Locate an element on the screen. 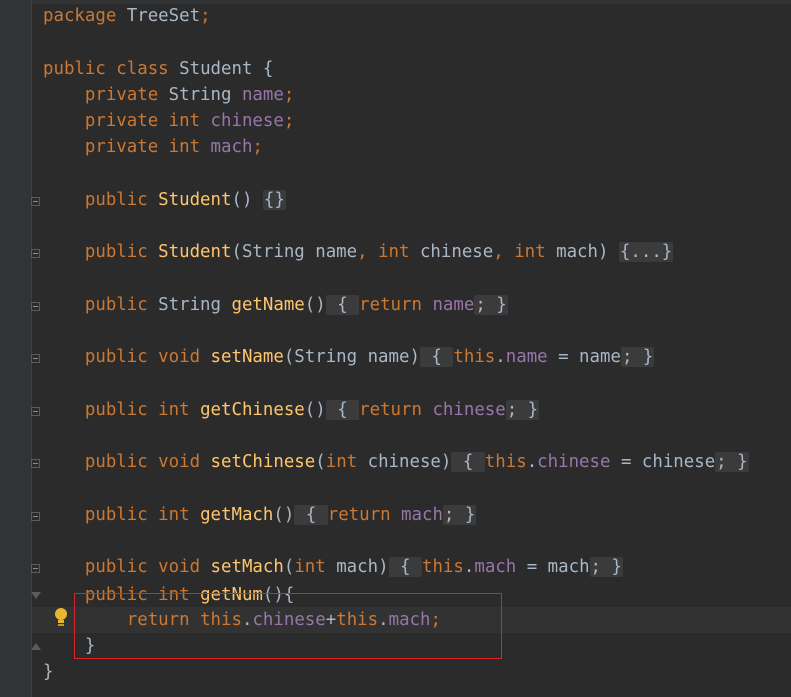 The image size is (791, 697). code-line: public int getMach() { return mach; } is located at coordinates (260, 515).